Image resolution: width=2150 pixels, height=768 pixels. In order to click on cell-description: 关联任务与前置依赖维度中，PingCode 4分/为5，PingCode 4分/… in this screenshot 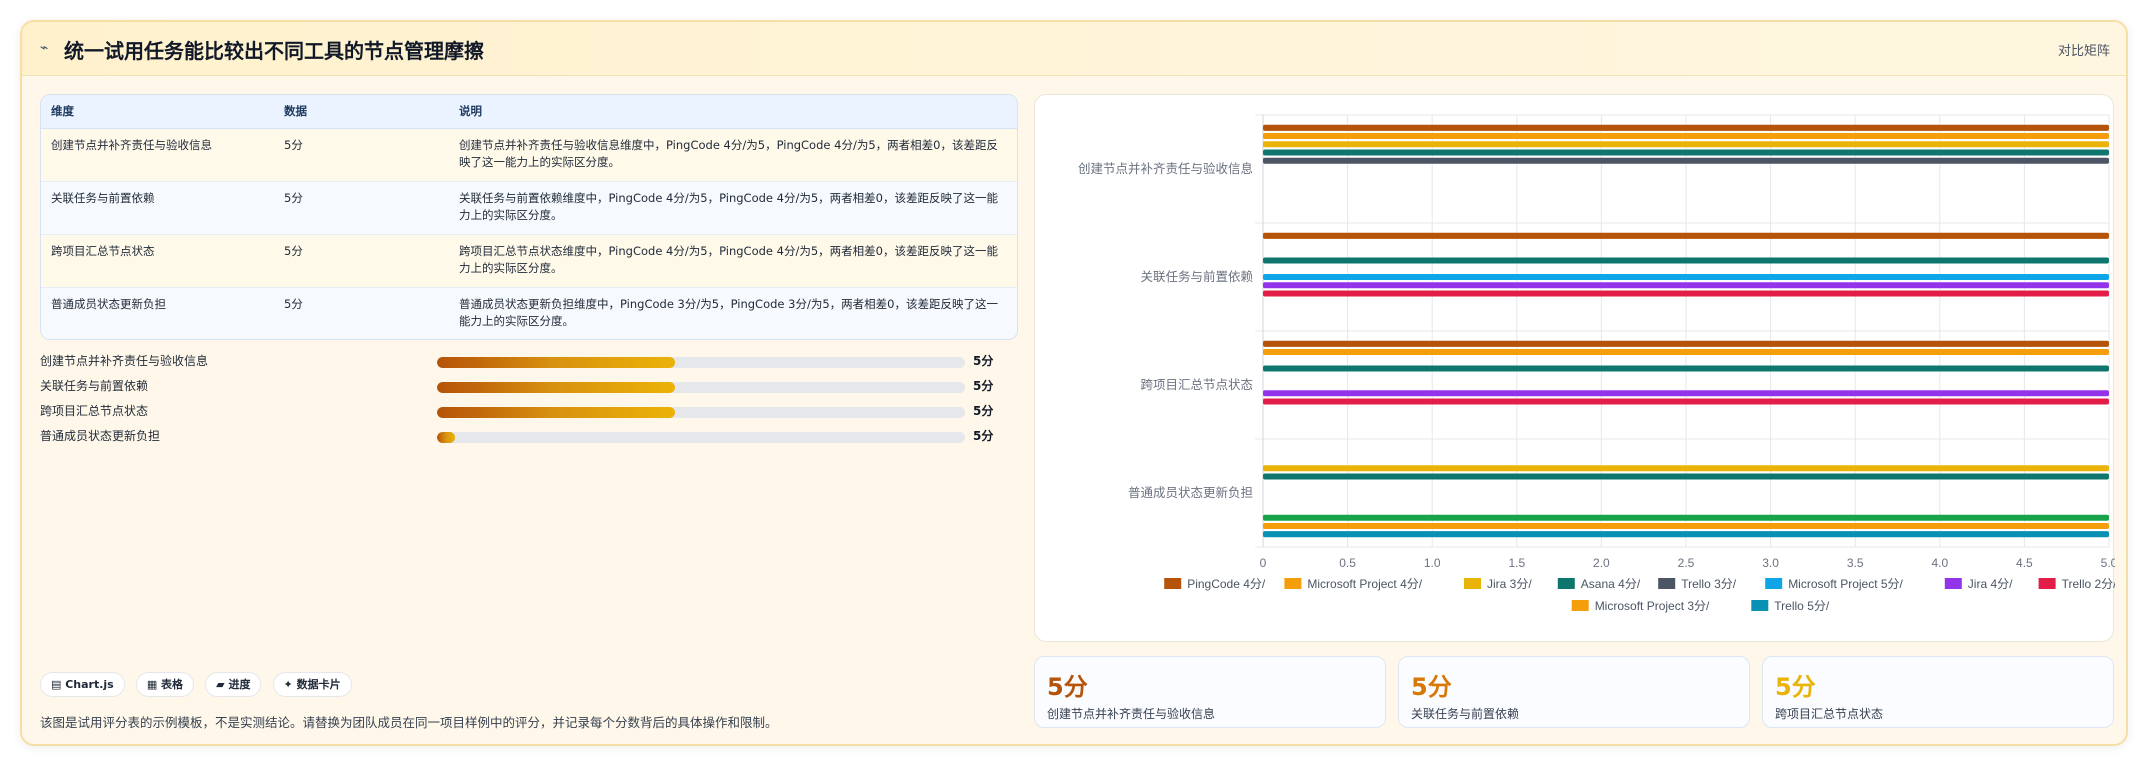, I will do `click(733, 208)`.